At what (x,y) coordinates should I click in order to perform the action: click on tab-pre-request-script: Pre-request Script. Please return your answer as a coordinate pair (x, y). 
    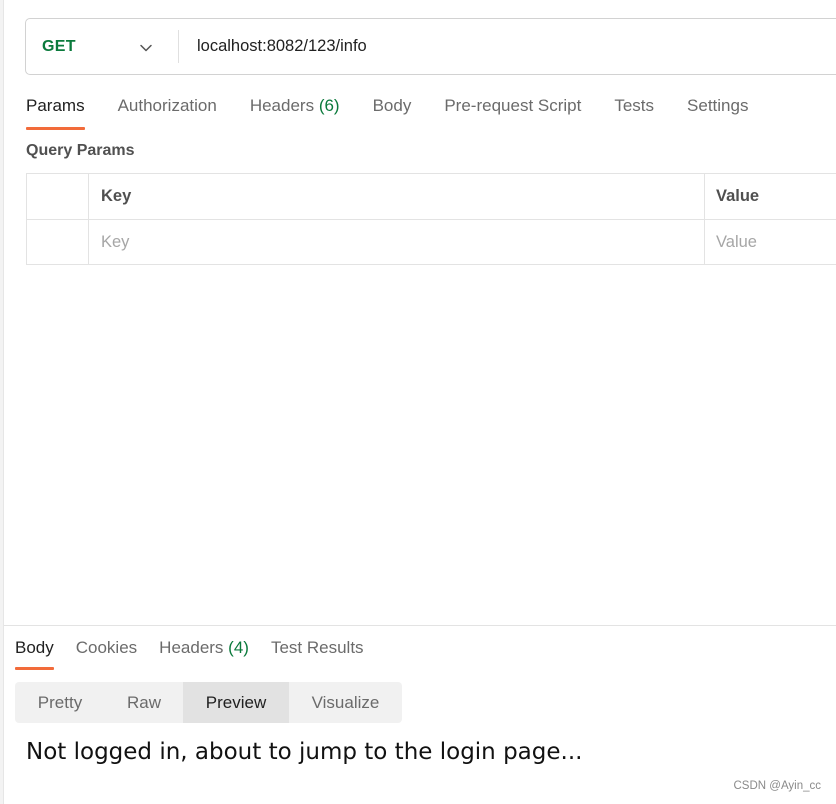
    Looking at the image, I should click on (512, 113).